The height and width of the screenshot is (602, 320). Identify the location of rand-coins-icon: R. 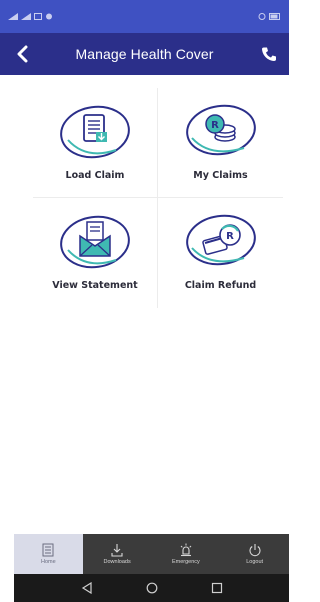
(220, 130).